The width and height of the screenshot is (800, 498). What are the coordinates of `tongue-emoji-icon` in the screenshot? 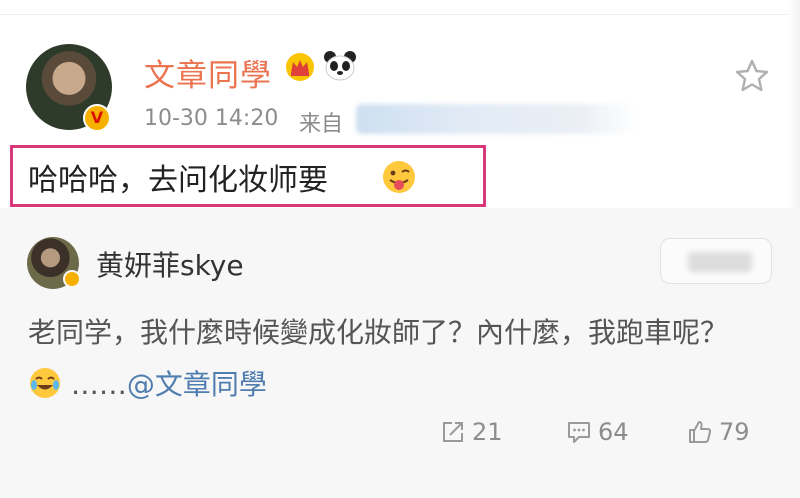 It's located at (399, 177).